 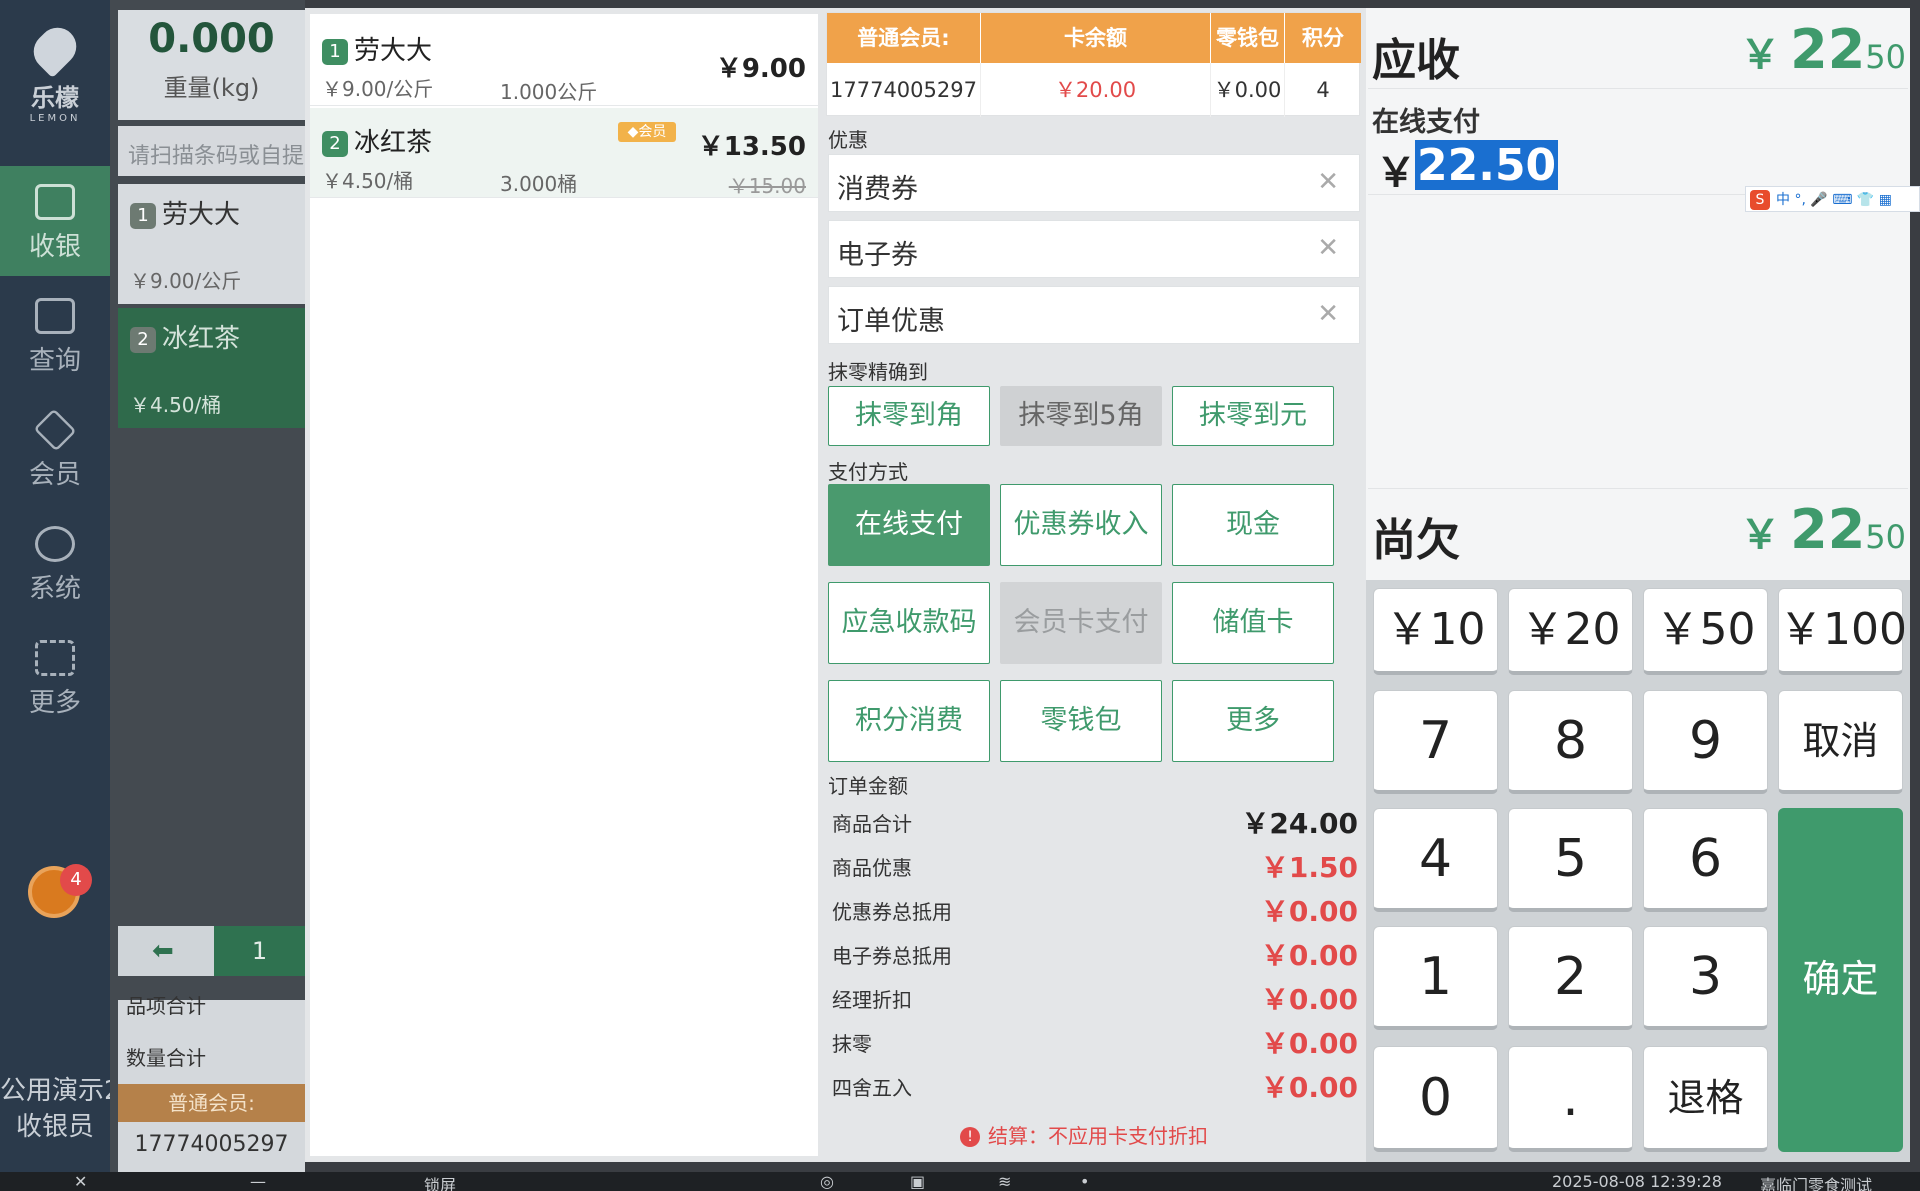 What do you see at coordinates (1253, 623) in the screenshot?
I see `pay-stored-value-button: 储值卡` at bounding box center [1253, 623].